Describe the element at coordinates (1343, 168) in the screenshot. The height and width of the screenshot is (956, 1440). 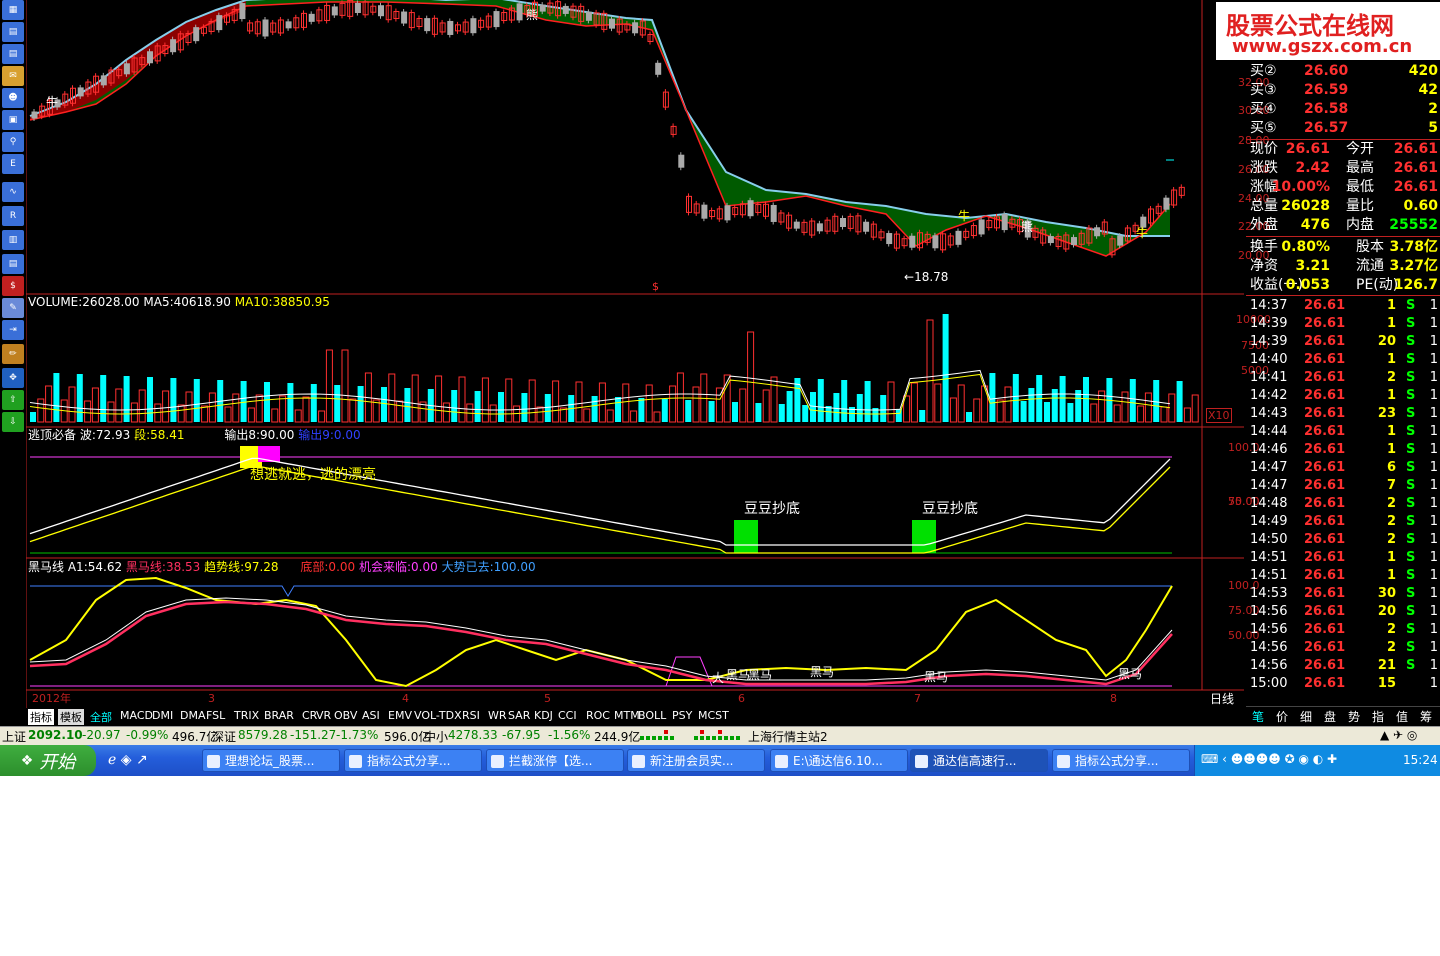
I see `stat-row: 涨跌 2.42 最高 26.61` at that location.